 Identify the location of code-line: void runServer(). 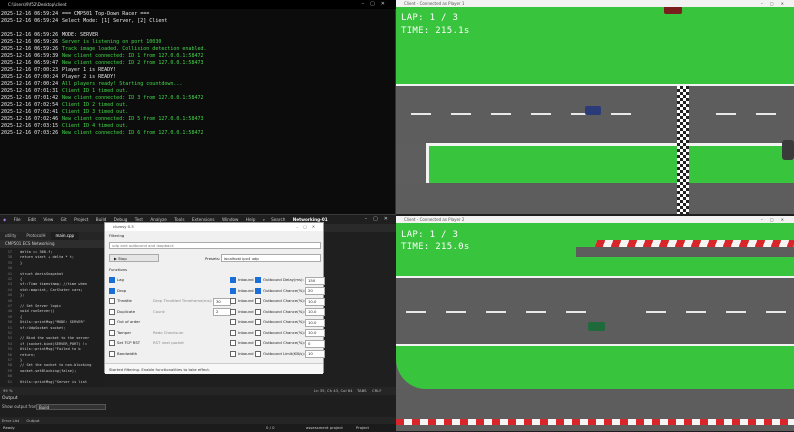
(37, 311).